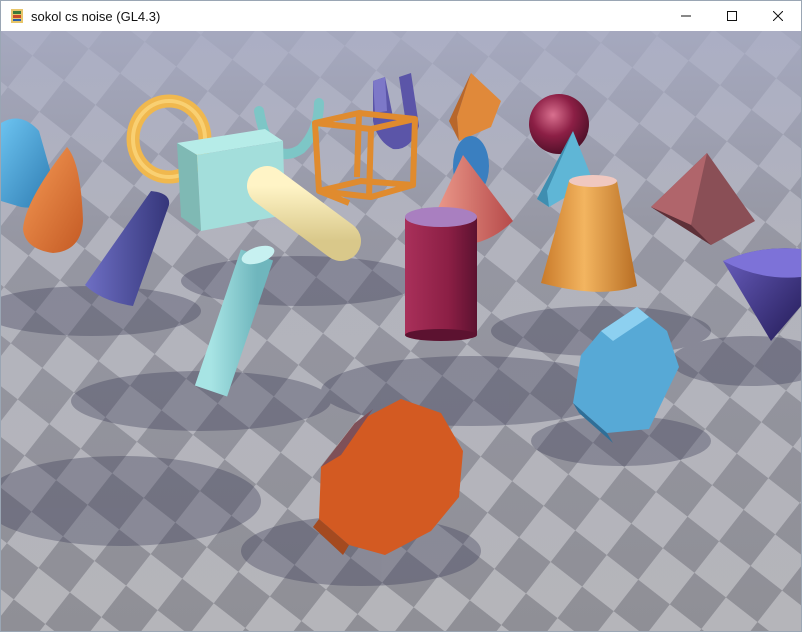 The width and height of the screenshot is (802, 632). I want to click on close-button, so click(778, 16).